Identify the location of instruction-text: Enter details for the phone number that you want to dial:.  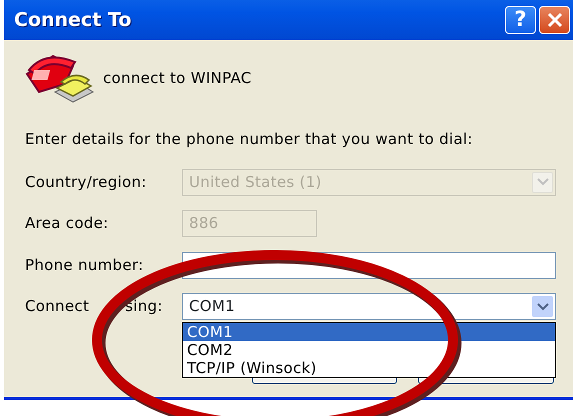
(249, 139).